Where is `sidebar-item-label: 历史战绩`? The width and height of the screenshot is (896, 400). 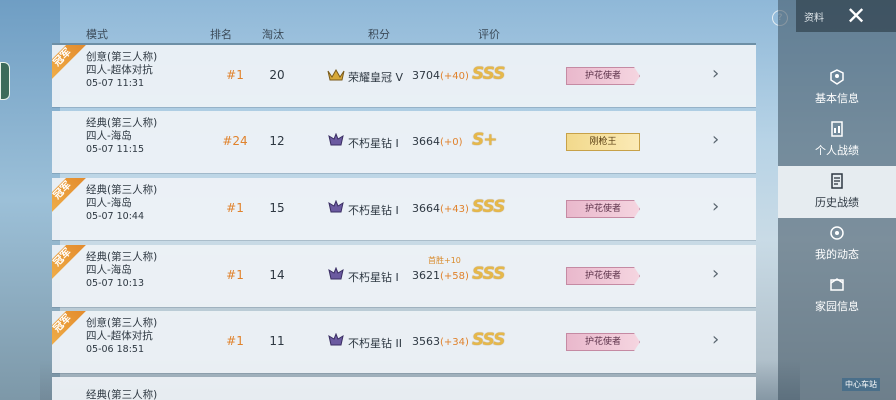
sidebar-item-label: 历史战绩 is located at coordinates (837, 202).